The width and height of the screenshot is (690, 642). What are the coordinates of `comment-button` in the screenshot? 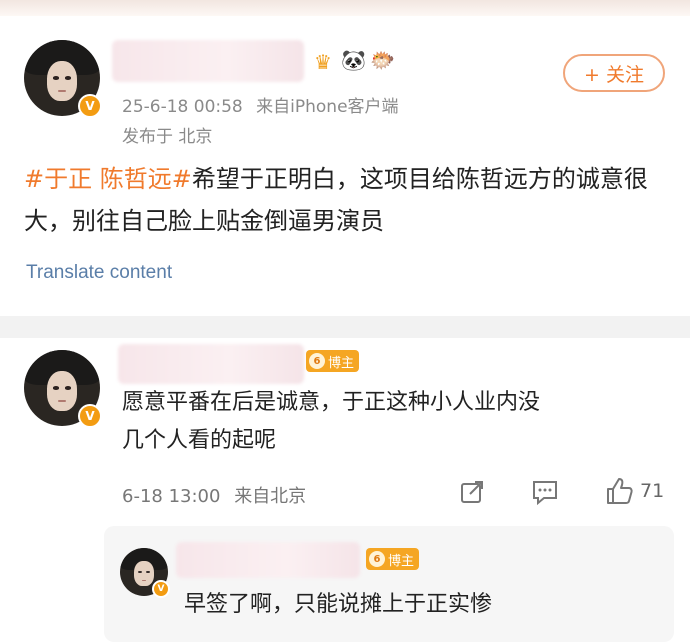 It's located at (545, 492).